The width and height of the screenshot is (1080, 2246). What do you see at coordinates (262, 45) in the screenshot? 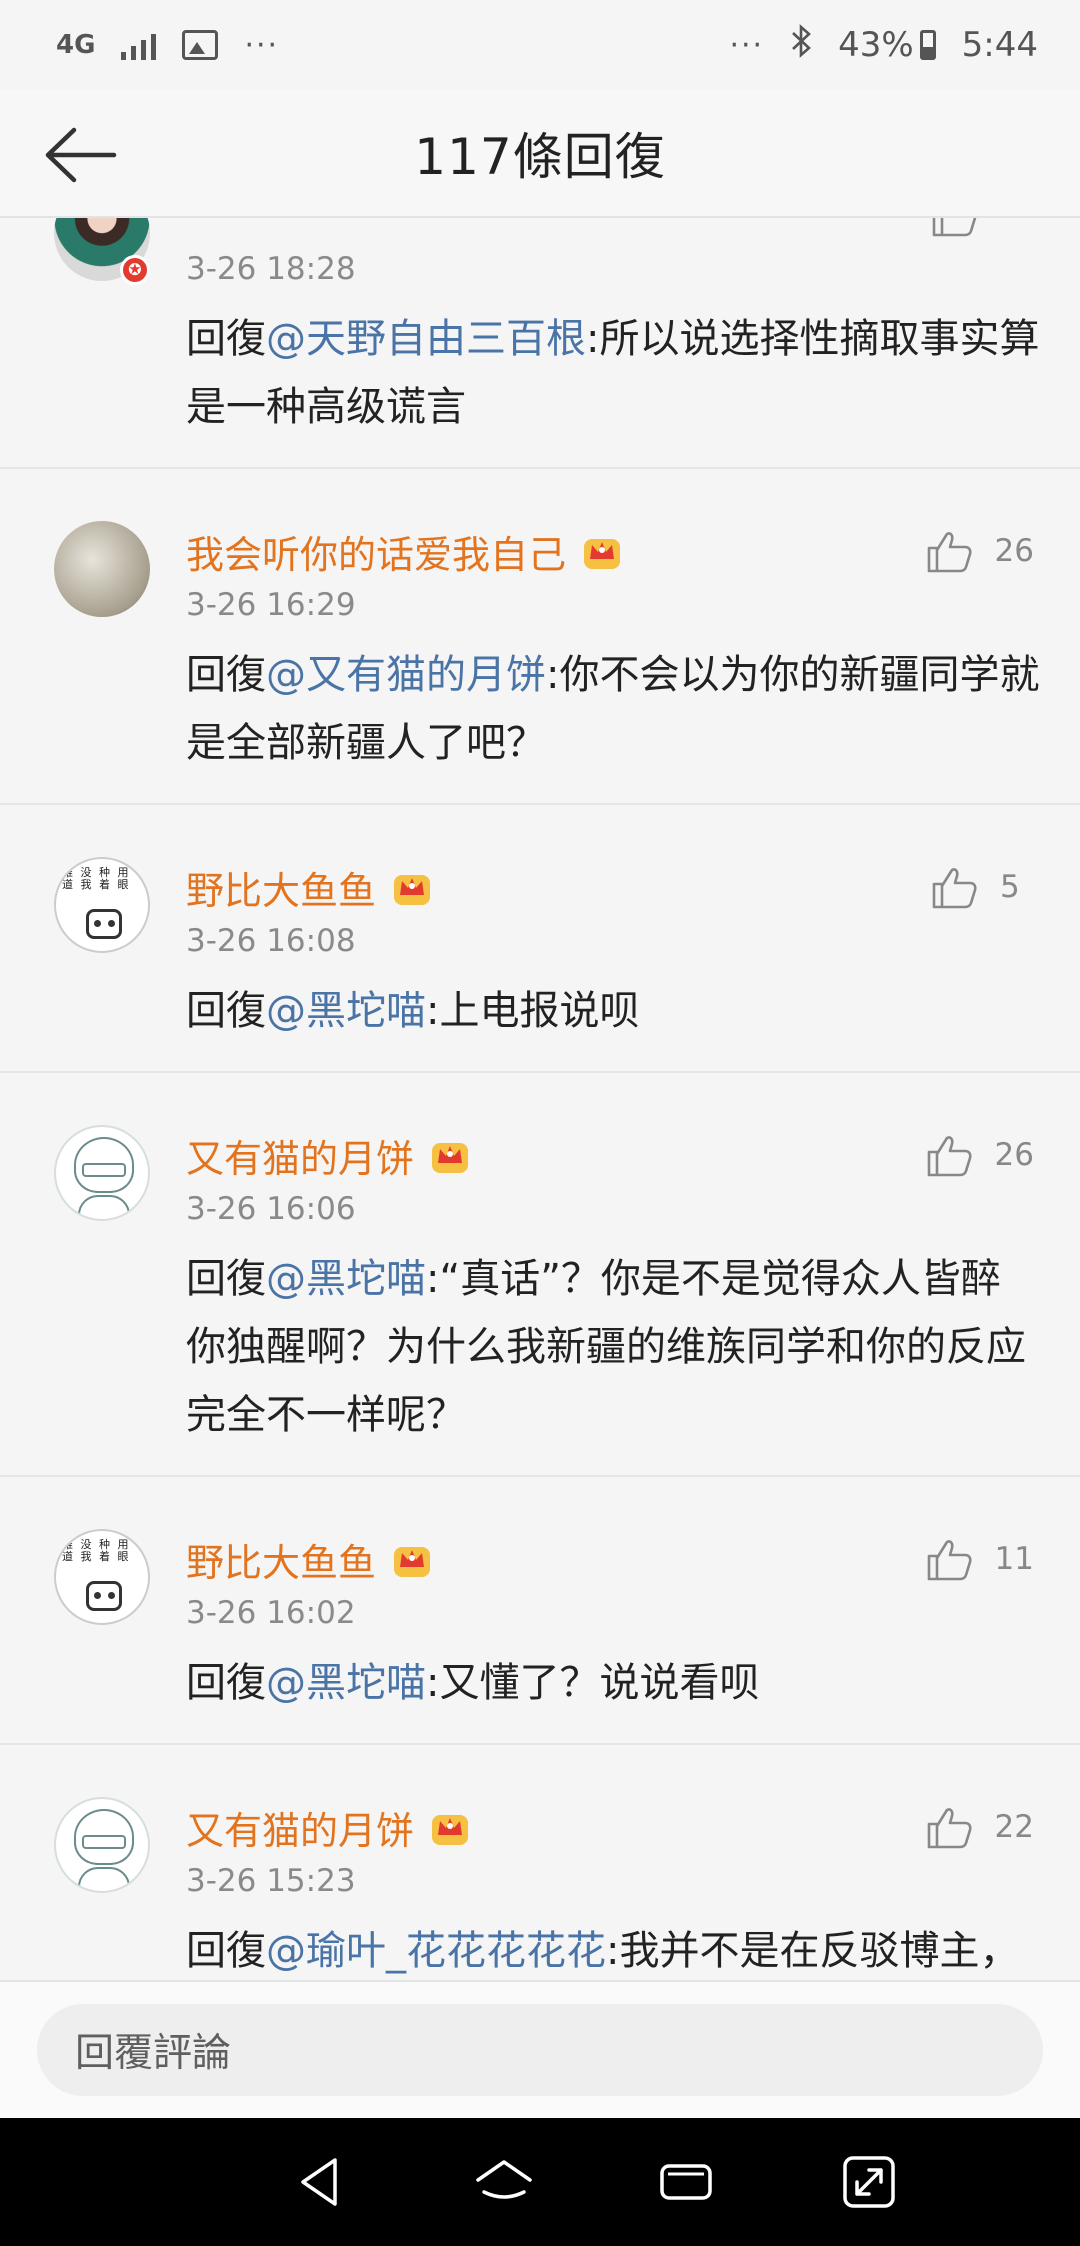
I see `more-notifications-icon: ···` at bounding box center [262, 45].